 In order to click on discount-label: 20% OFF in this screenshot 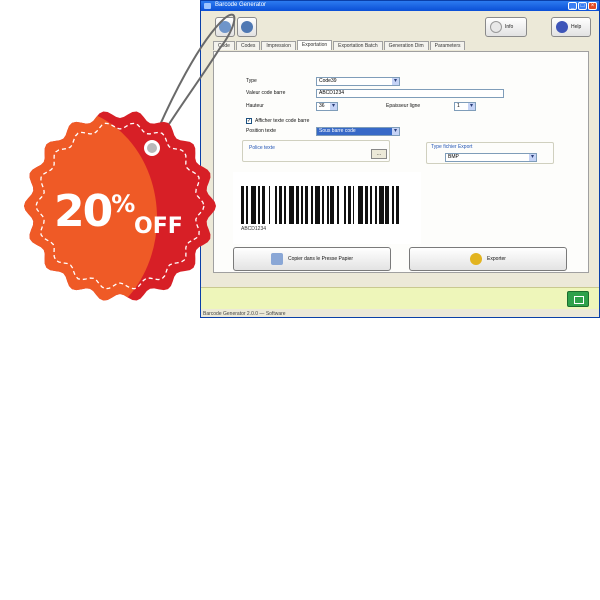, I will do `click(124, 212)`.